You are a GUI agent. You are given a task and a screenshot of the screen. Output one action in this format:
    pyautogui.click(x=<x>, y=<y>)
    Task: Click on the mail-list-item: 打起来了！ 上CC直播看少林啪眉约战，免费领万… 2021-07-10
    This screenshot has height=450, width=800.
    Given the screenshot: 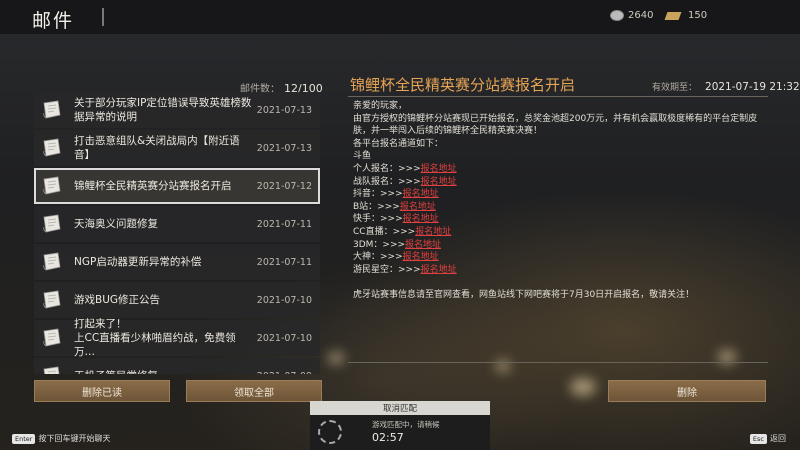 What is the action you would take?
    pyautogui.click(x=177, y=338)
    